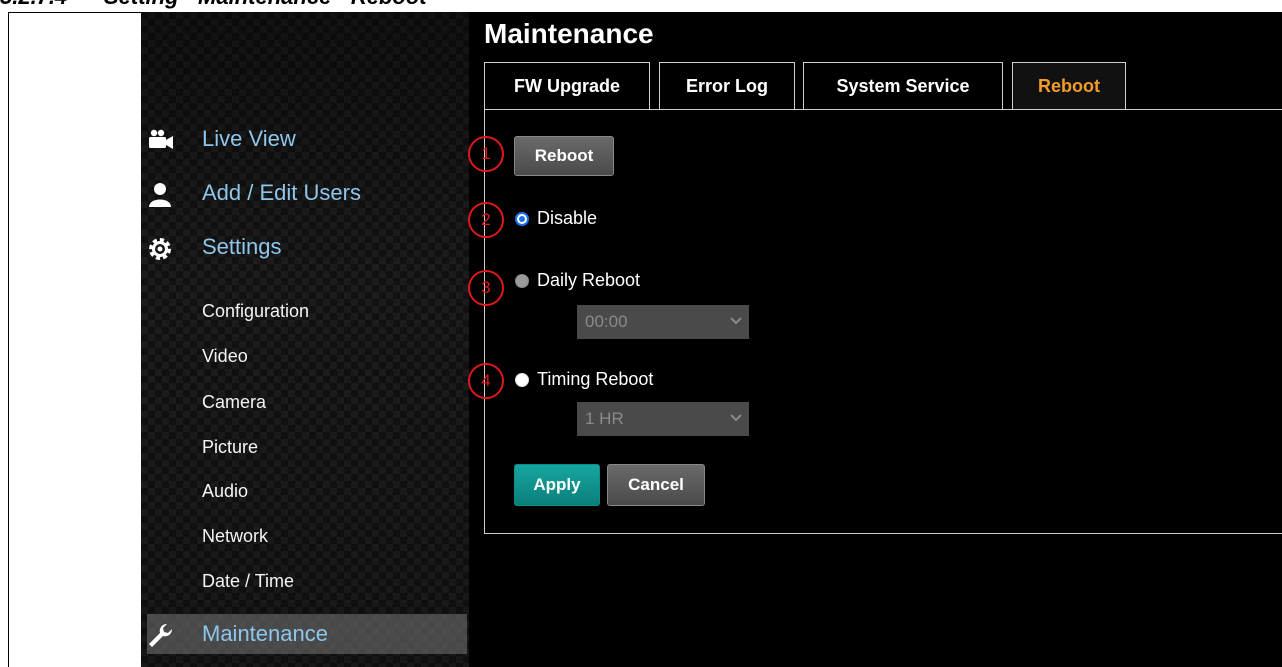 This screenshot has height=667, width=1282. What do you see at coordinates (903, 86) in the screenshot?
I see `tab-system-service: System Service` at bounding box center [903, 86].